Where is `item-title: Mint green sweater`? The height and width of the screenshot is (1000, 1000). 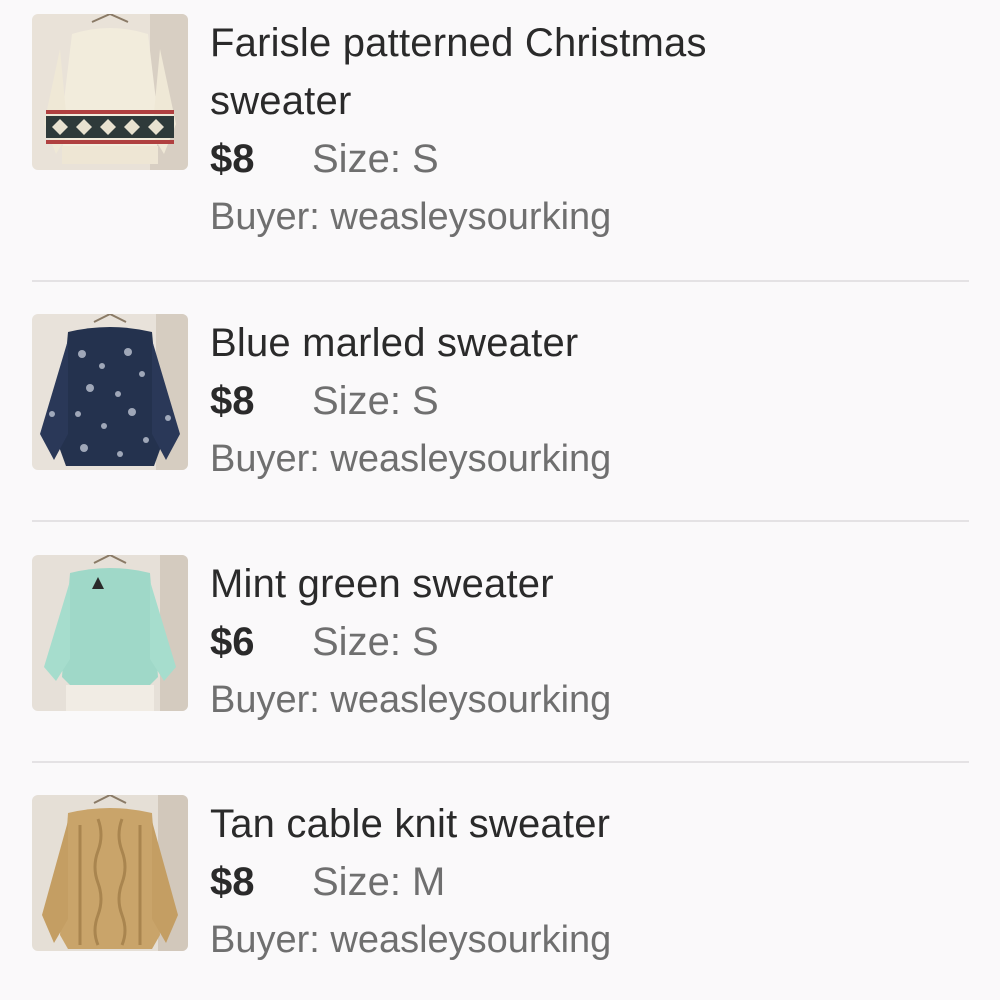 item-title: Mint green sweater is located at coordinates (382, 584).